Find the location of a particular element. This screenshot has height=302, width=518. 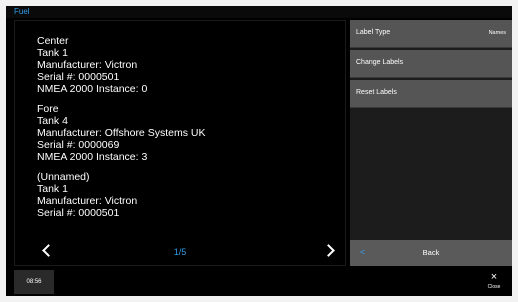

page-indicator: 1/5 is located at coordinates (180, 252).